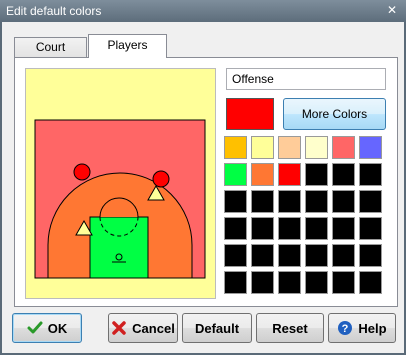  Describe the element at coordinates (35, 327) in the screenshot. I see `checkmark-icon` at that location.